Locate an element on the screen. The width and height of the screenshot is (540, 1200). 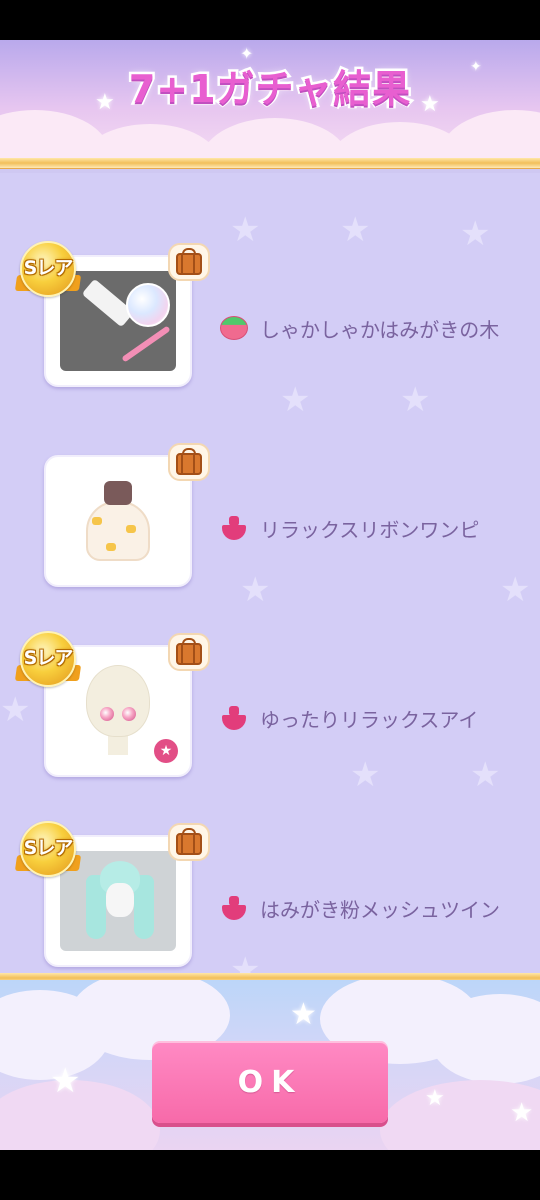
face-eyes-icon is located at coordinates (118, 711).